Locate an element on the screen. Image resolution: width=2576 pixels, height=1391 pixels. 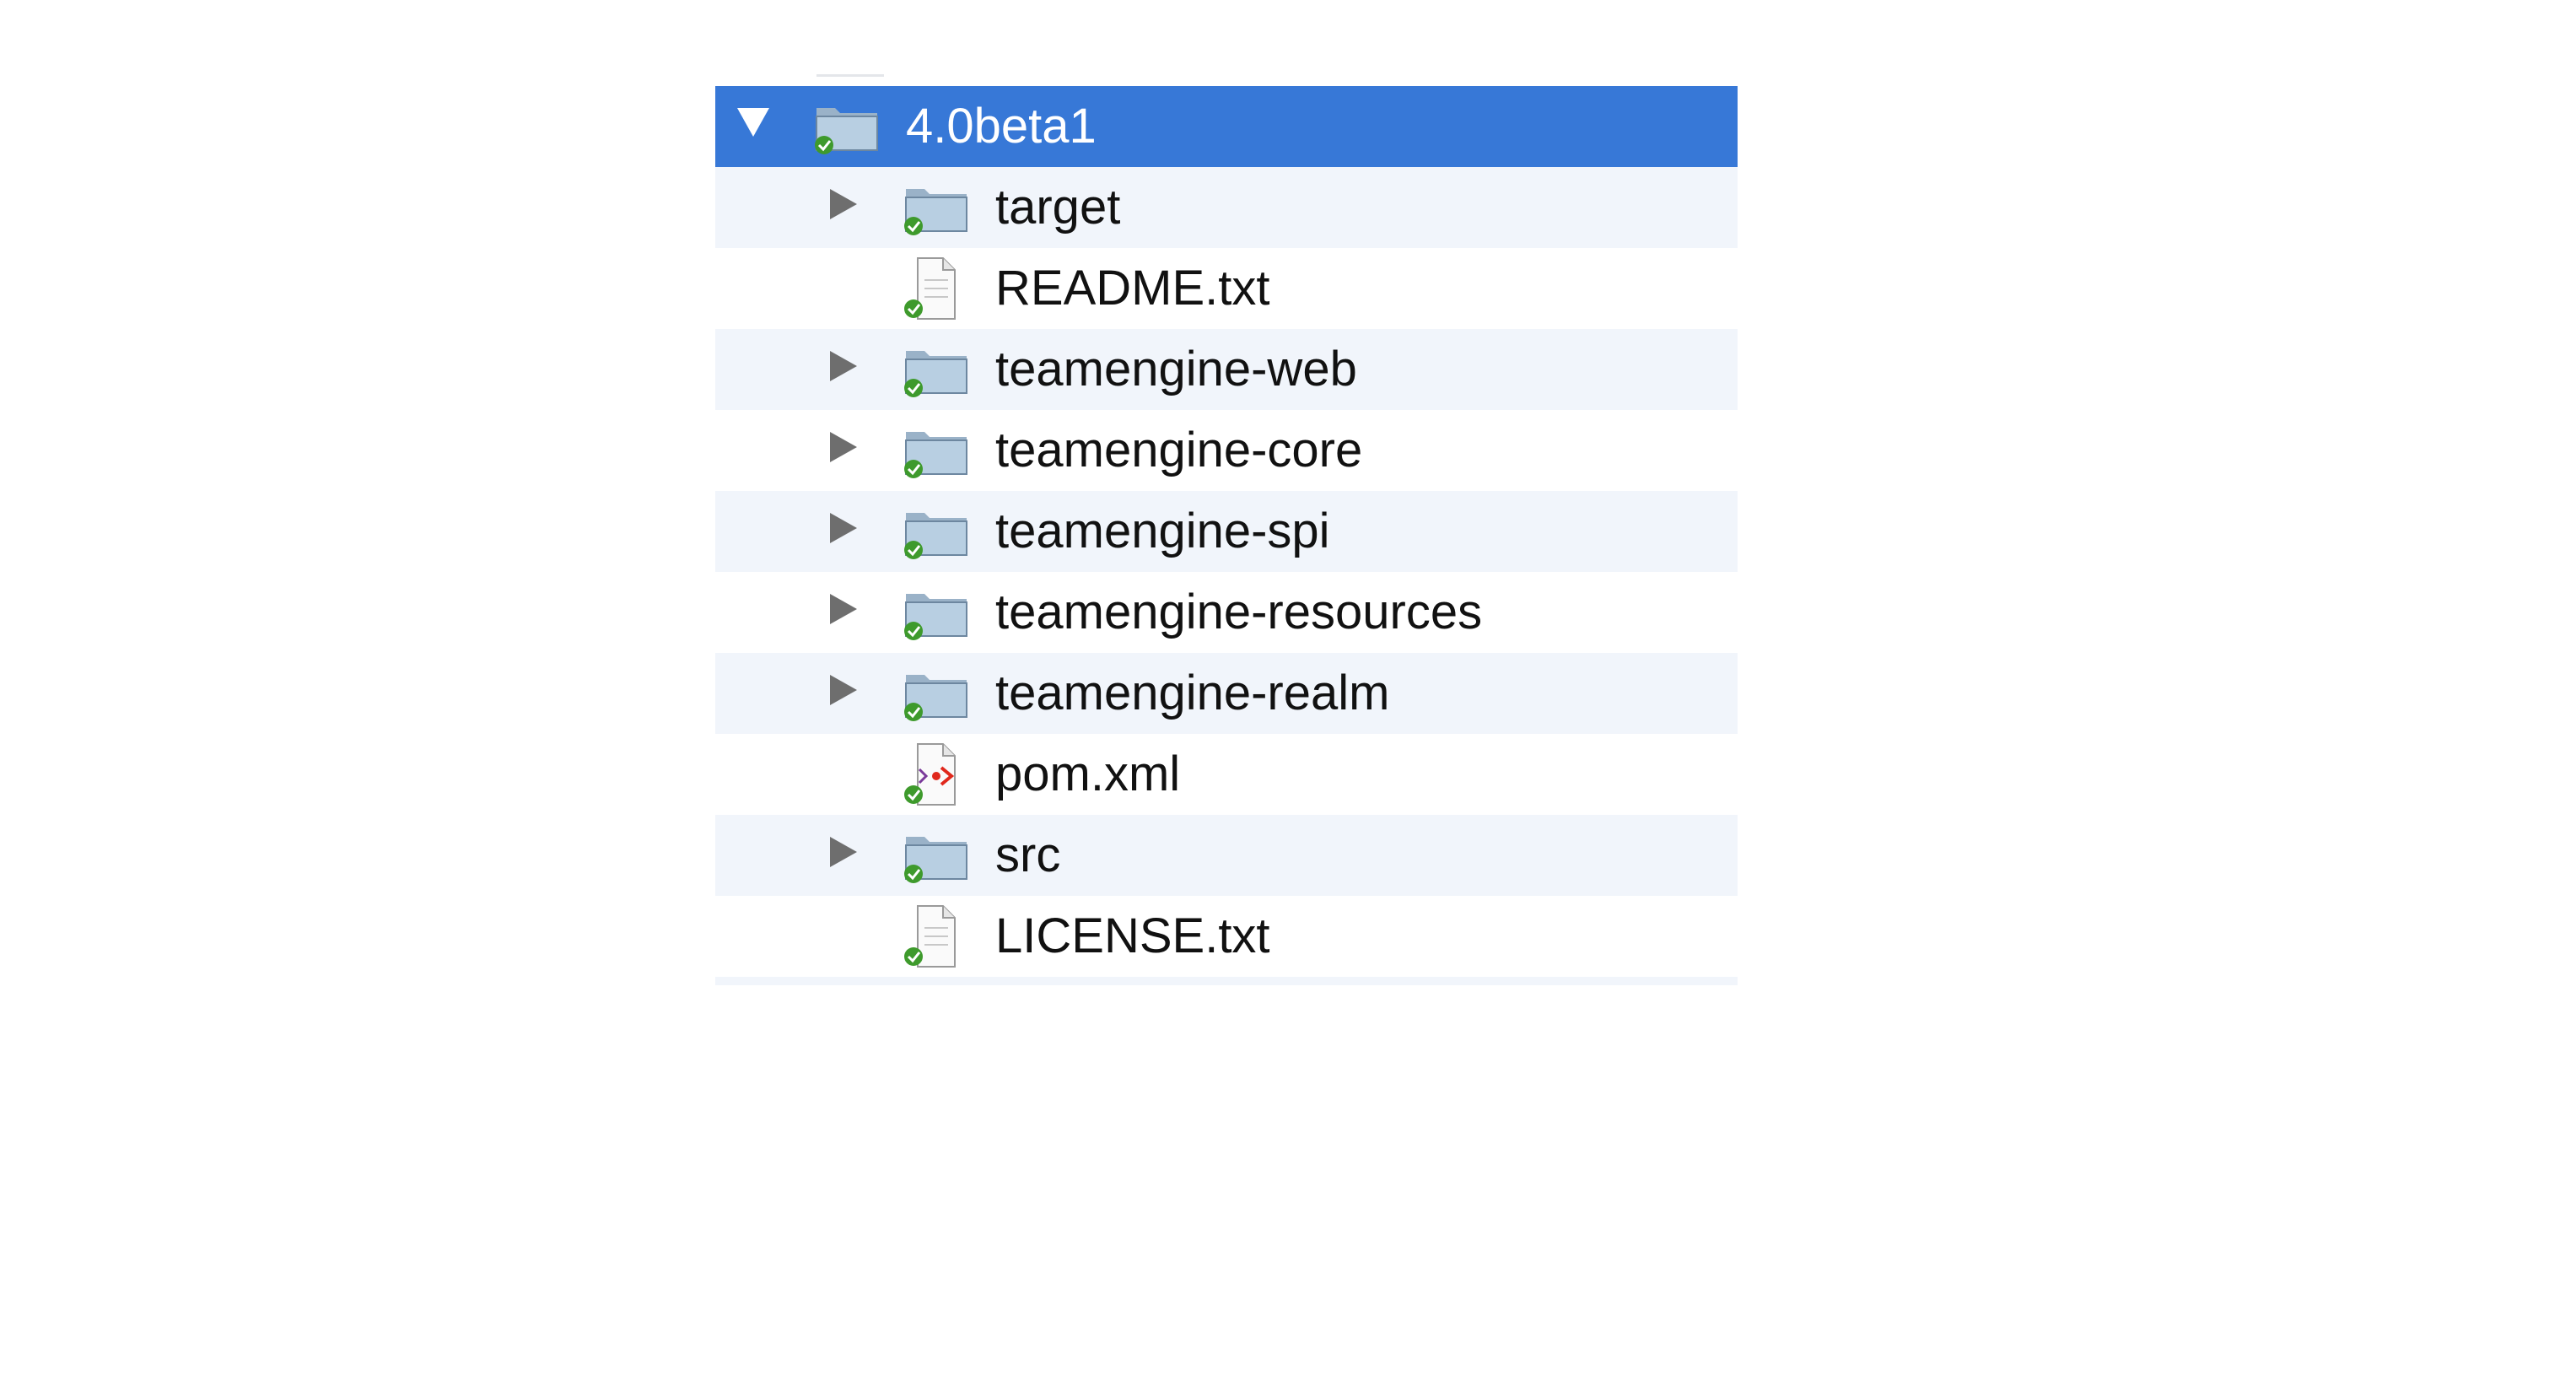
tree-row-label: README.txt is located at coordinates (1132, 288).